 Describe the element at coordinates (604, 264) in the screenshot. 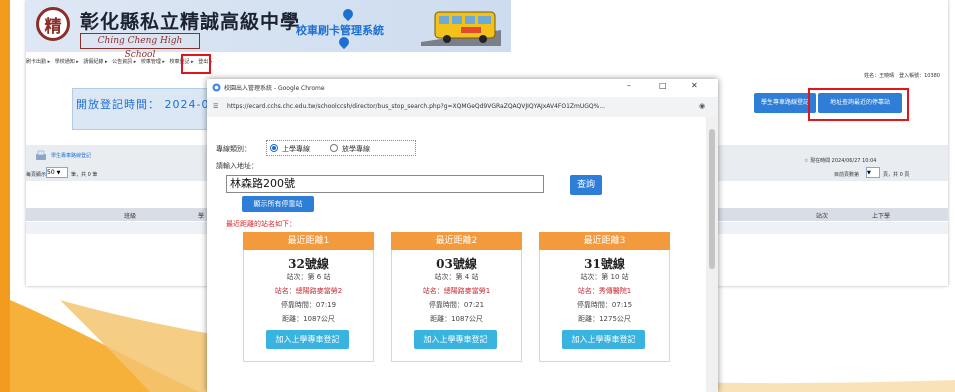

I see `card-route: 31號線` at that location.